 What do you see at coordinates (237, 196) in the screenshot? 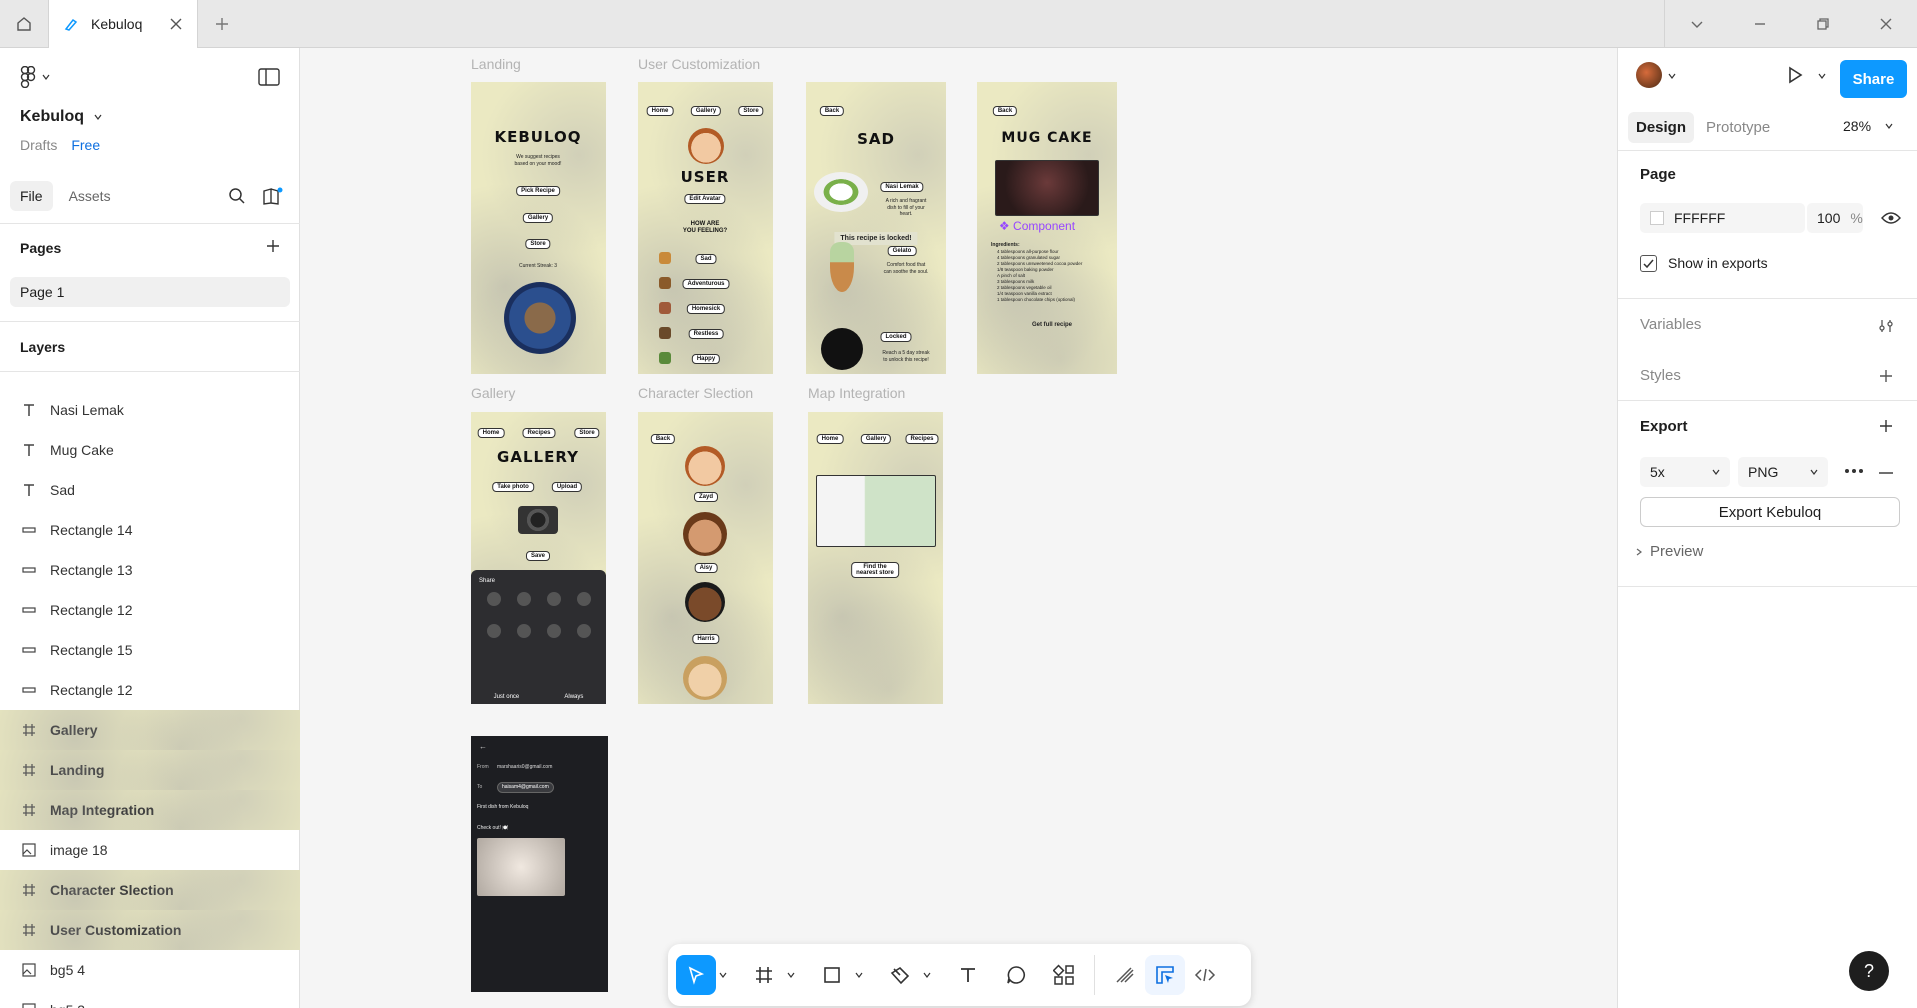
I see `search-icon` at bounding box center [237, 196].